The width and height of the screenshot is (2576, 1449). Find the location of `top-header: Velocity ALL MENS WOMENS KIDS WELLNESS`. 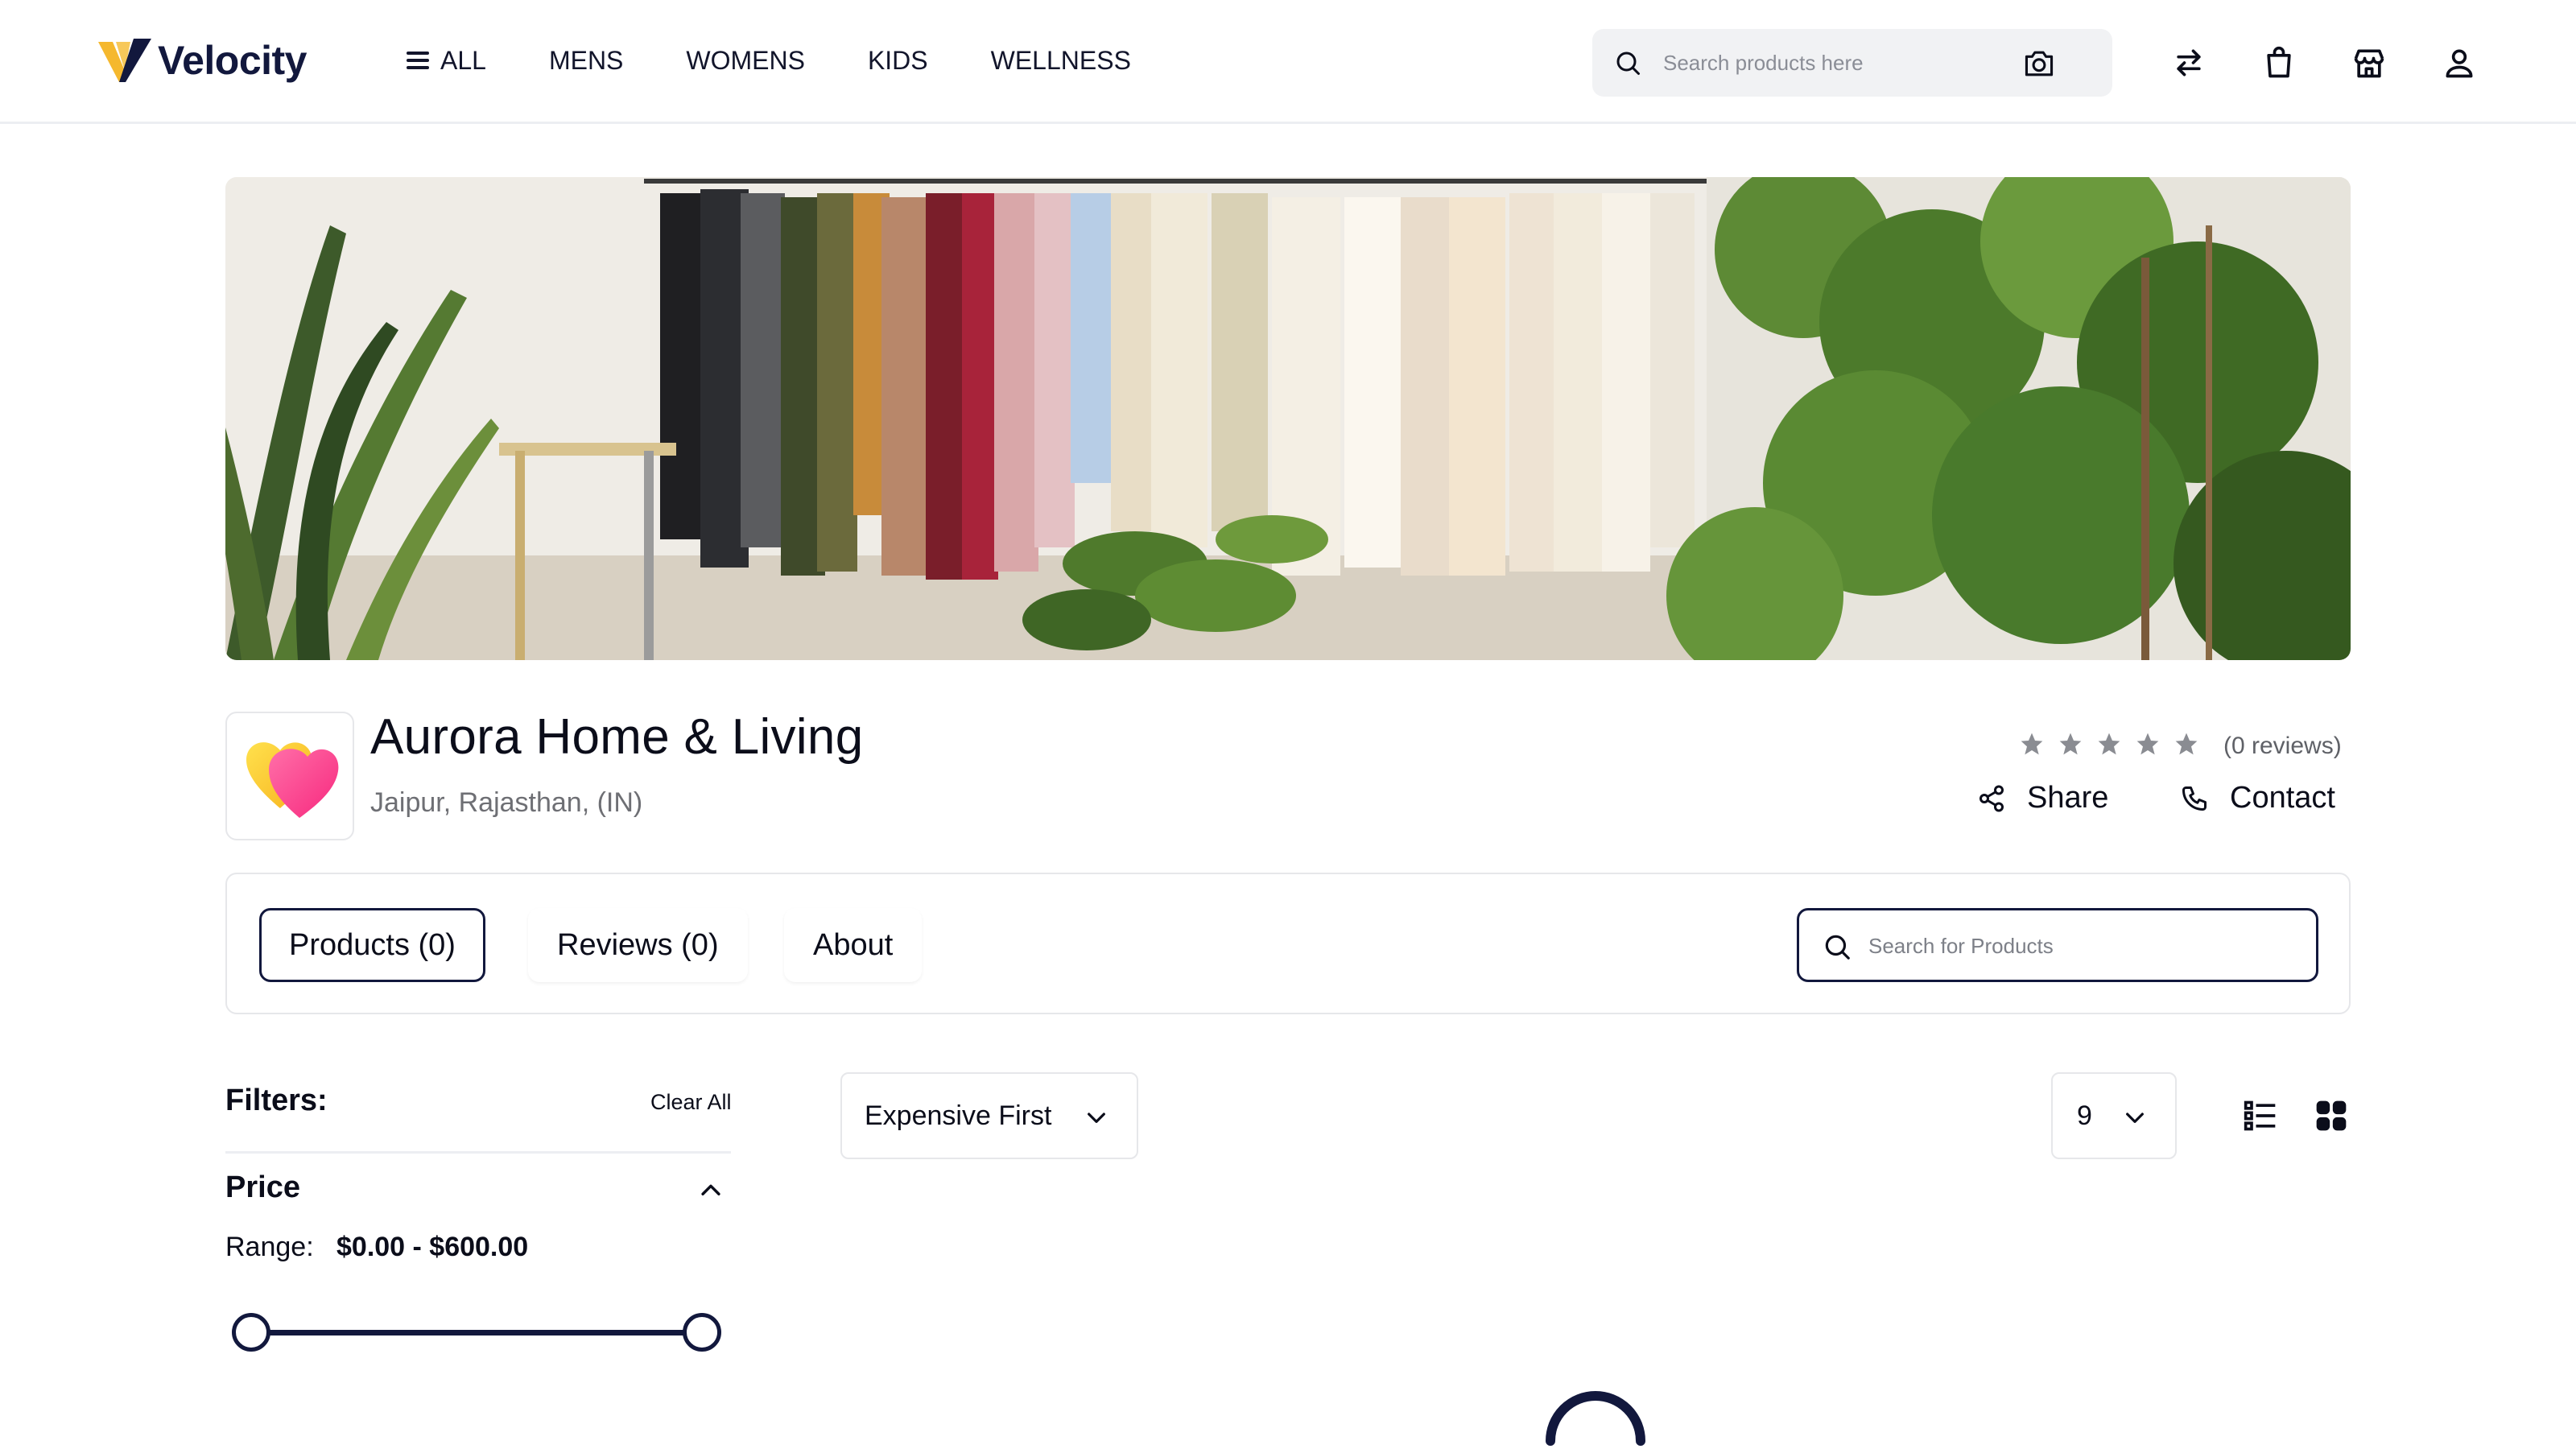

top-header: Velocity ALL MENS WOMENS KIDS WELLNESS is located at coordinates (1288, 62).